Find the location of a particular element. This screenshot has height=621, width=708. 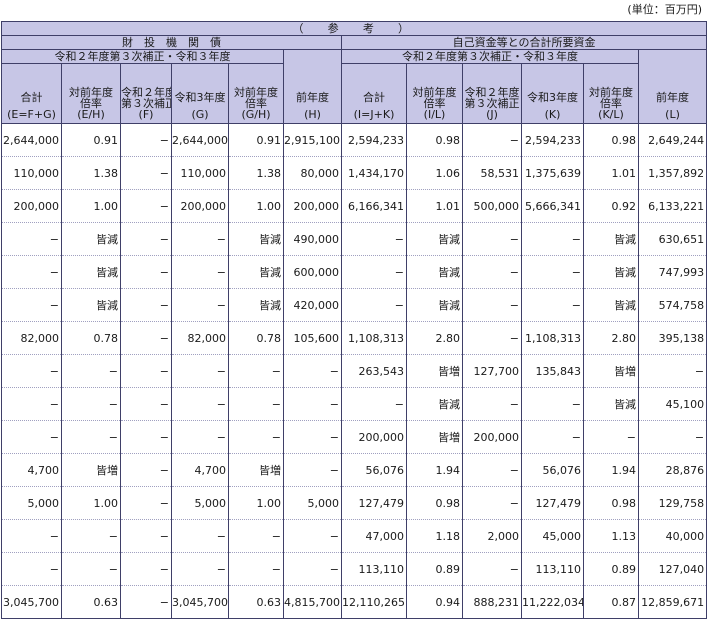

table-cell: 6,166,341 is located at coordinates (374, 206).